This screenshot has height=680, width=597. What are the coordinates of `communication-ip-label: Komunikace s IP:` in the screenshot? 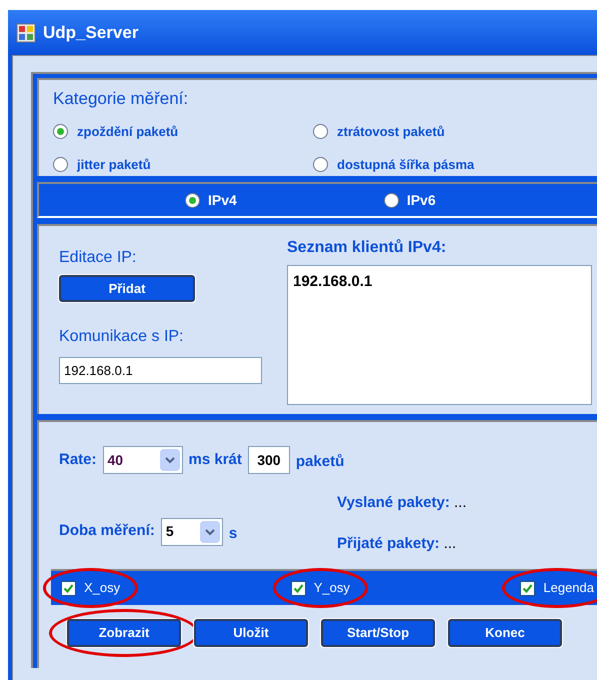 It's located at (121, 337).